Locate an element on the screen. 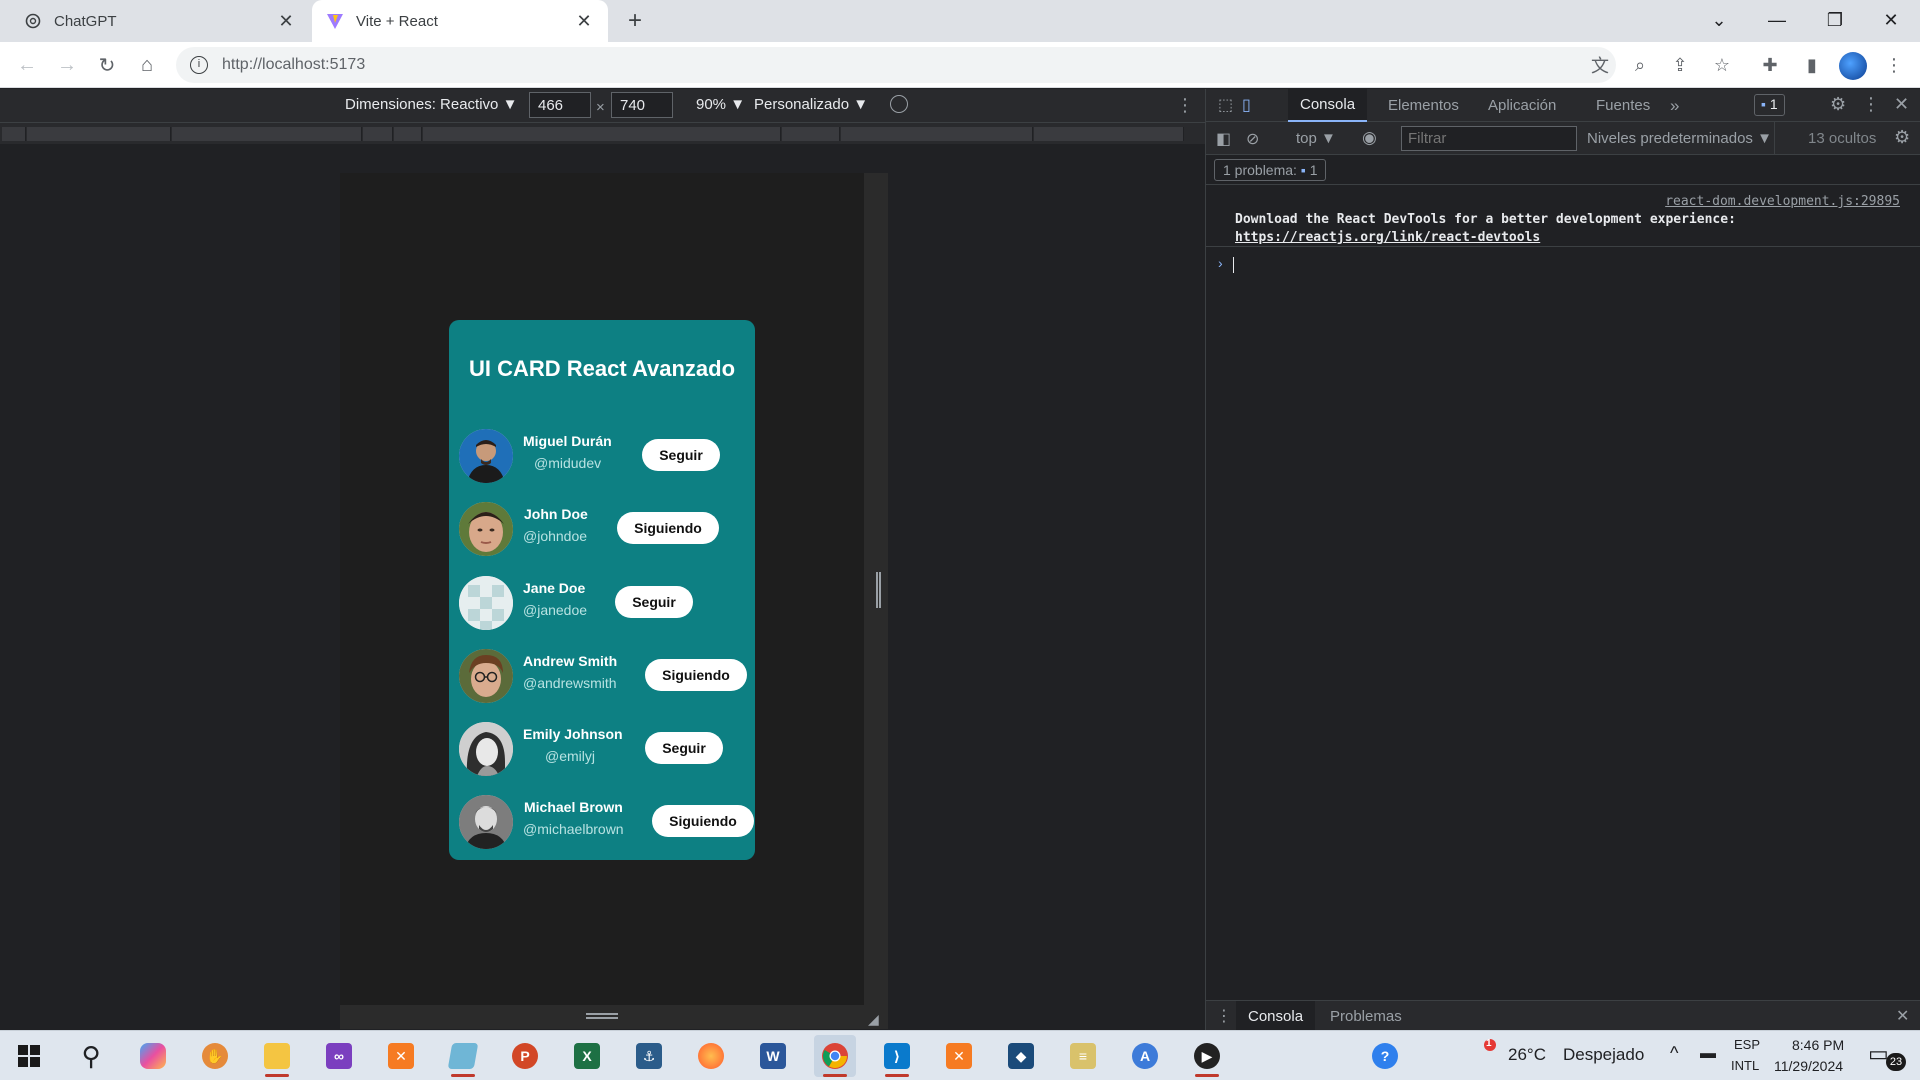  issues-badge: ▪ 1 is located at coordinates (1769, 105).